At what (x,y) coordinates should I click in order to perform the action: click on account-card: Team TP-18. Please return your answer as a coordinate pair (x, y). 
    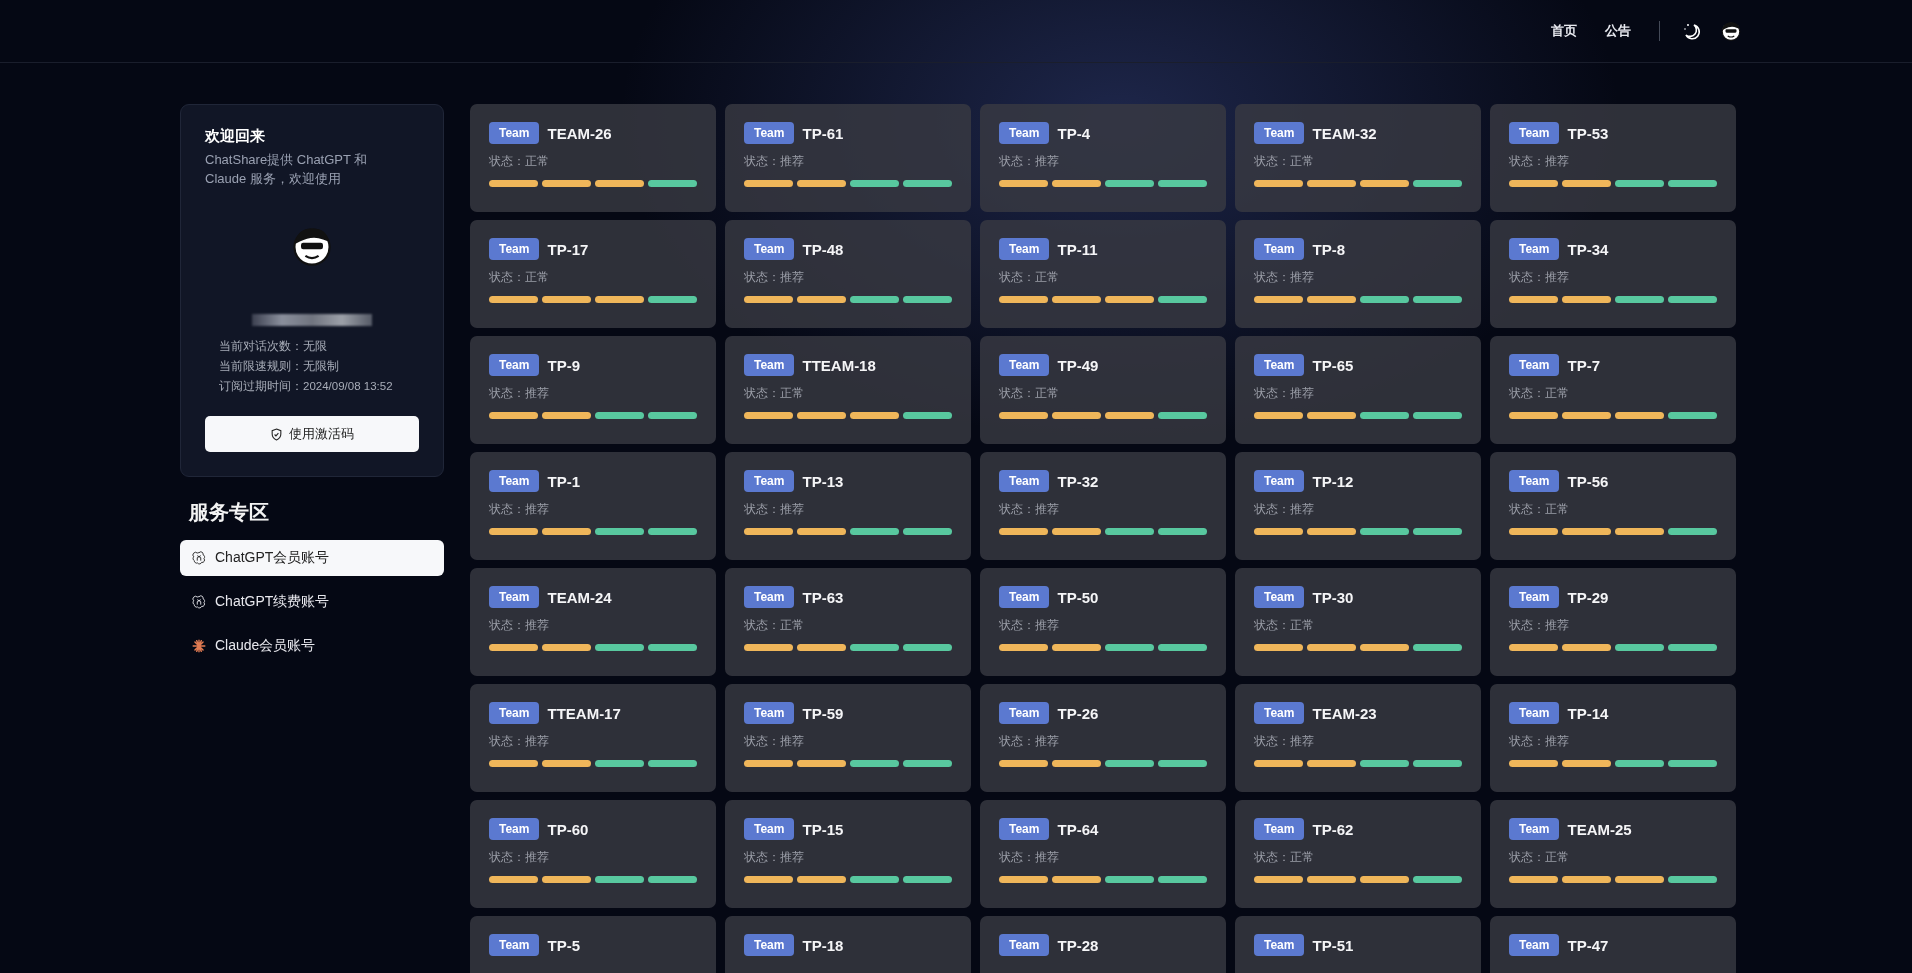
    Looking at the image, I should click on (848, 944).